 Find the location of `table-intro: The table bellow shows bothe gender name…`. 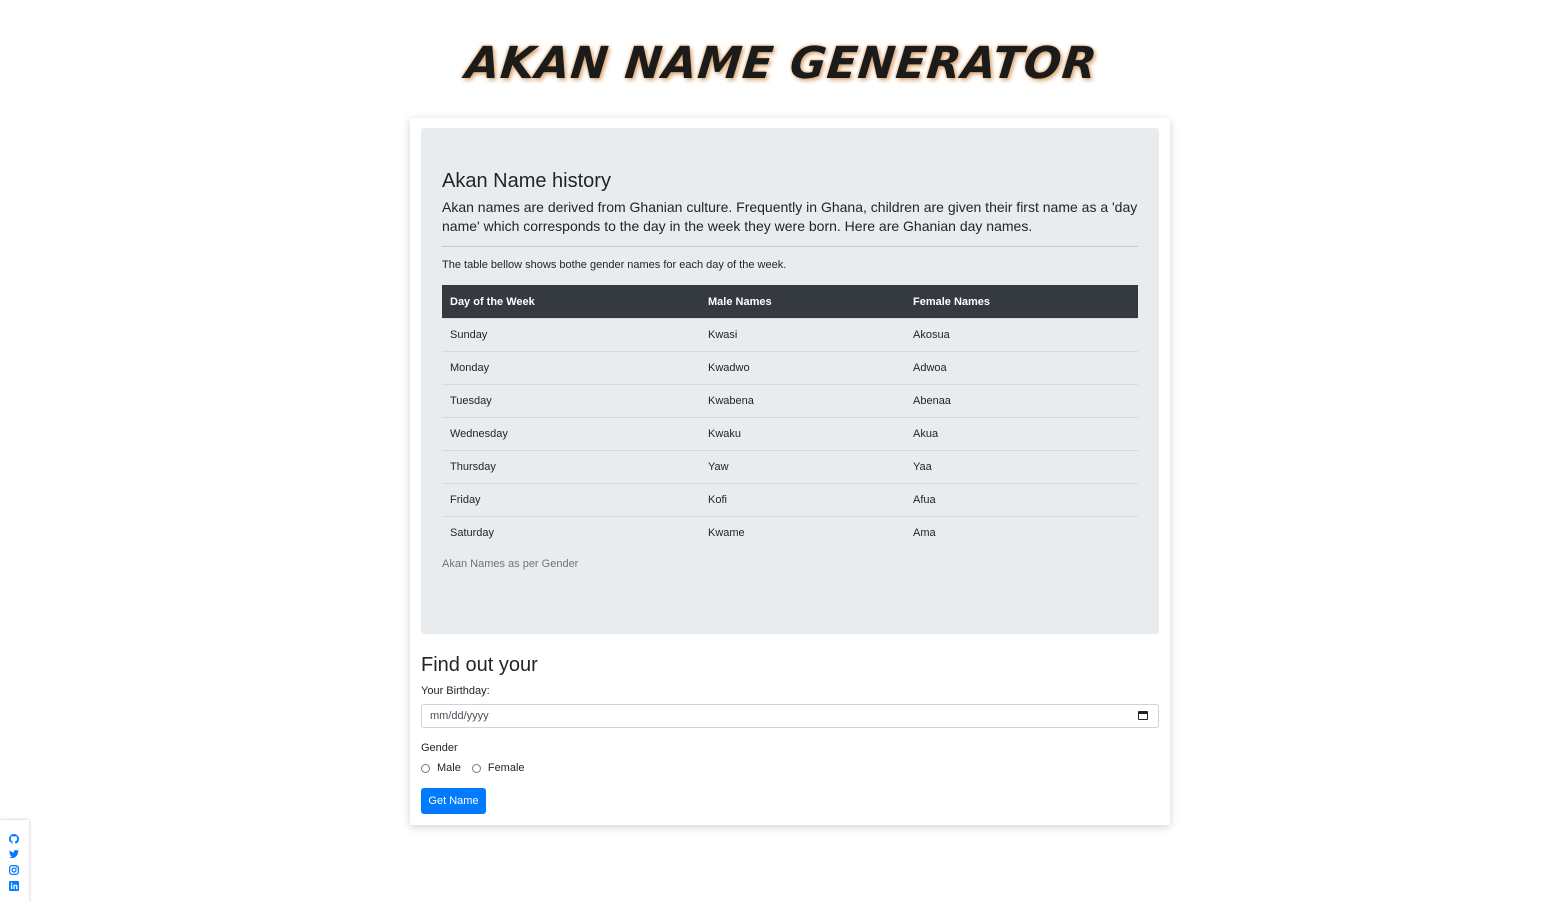

table-intro: The table bellow shows bothe gender name… is located at coordinates (614, 265).